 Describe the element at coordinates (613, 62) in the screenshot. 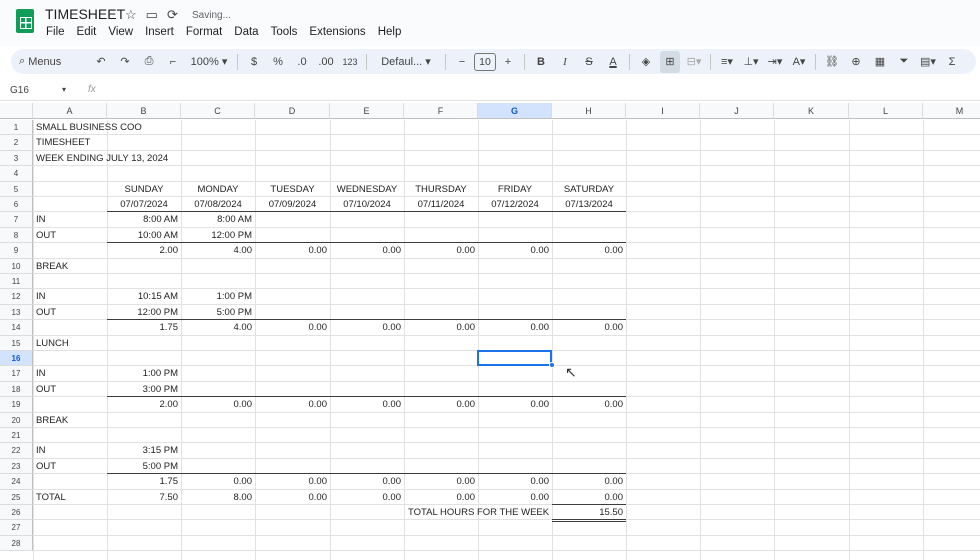

I see `text-color-button: A` at that location.